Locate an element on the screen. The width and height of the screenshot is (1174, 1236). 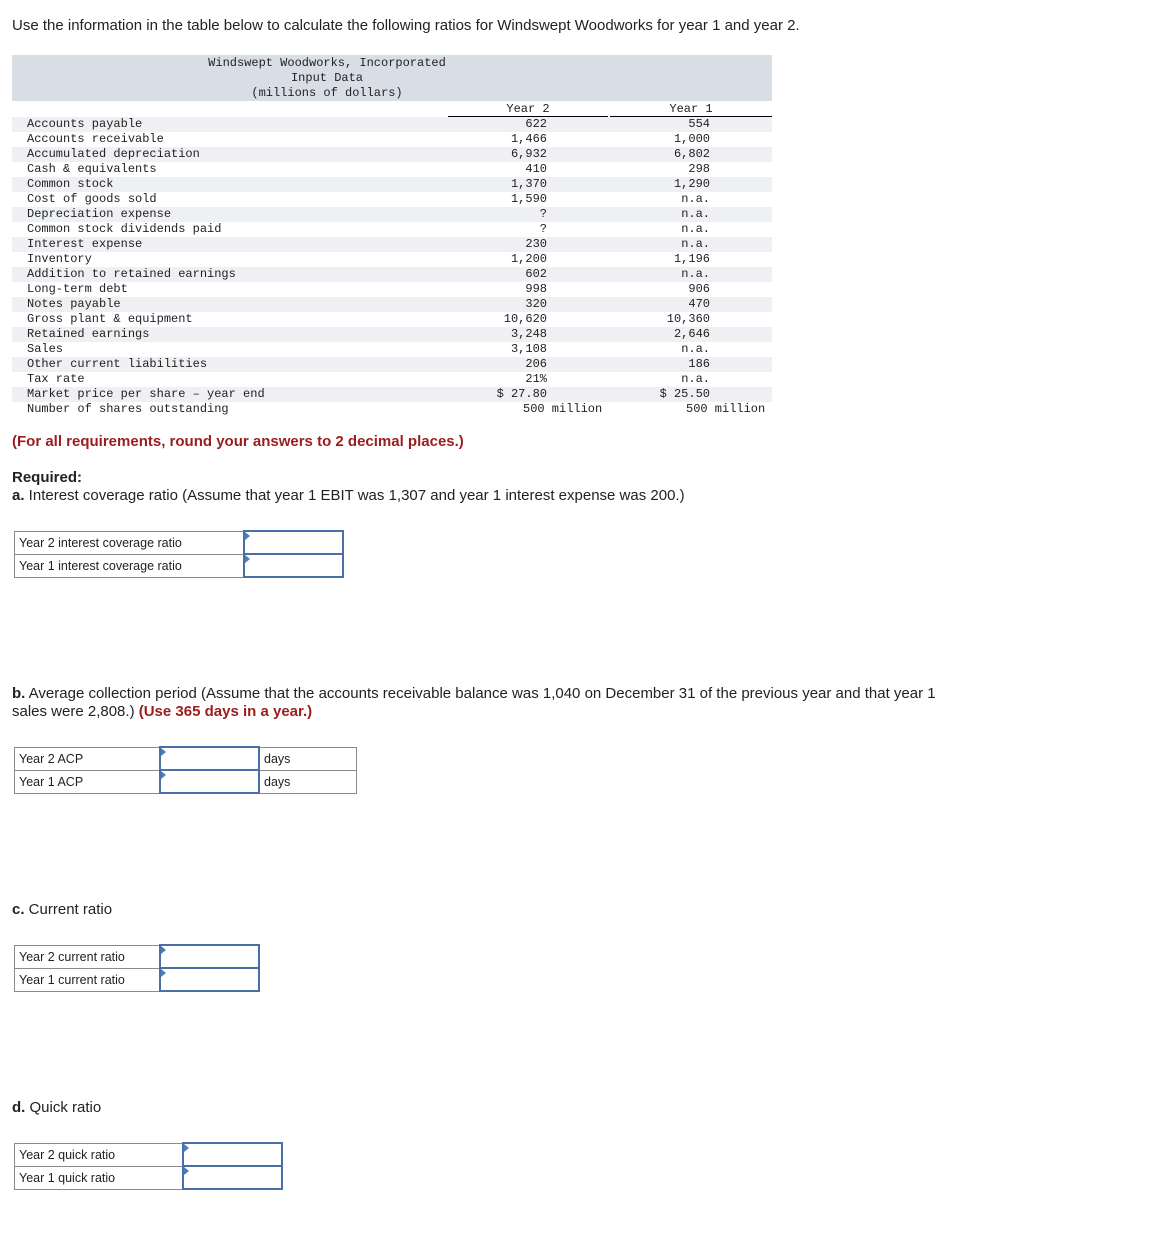
answer-label: Year 1 quick ratio is located at coordinates (99, 1177).